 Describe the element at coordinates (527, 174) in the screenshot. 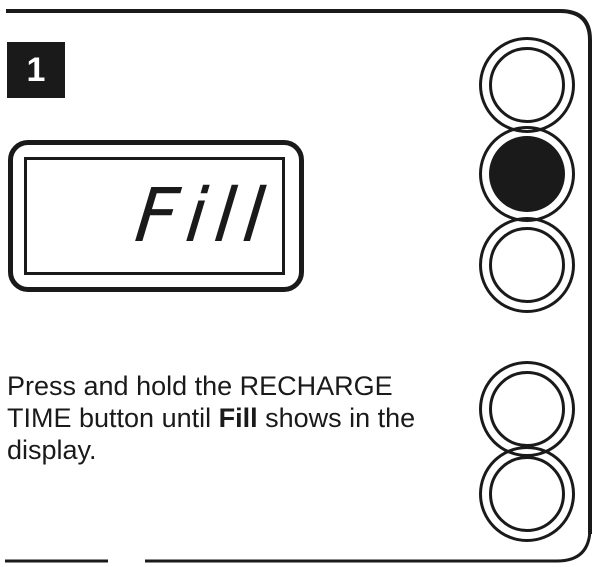

I see `recharge-time-button` at that location.